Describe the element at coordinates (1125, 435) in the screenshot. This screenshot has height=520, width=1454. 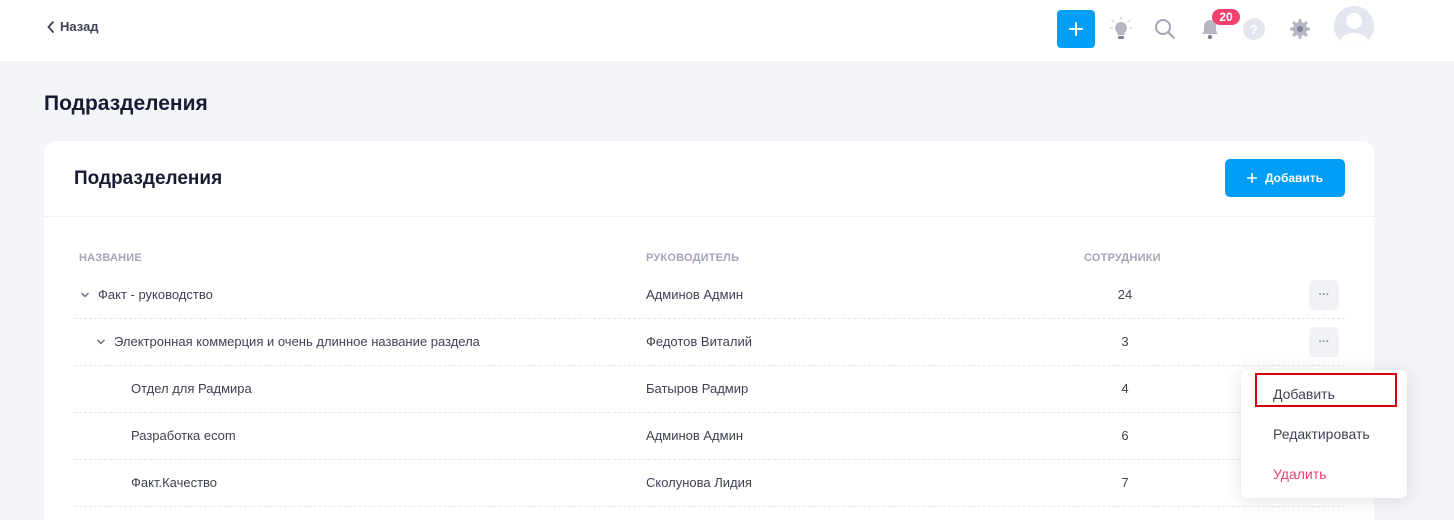
I see `employee-count-cell: 6` at that location.